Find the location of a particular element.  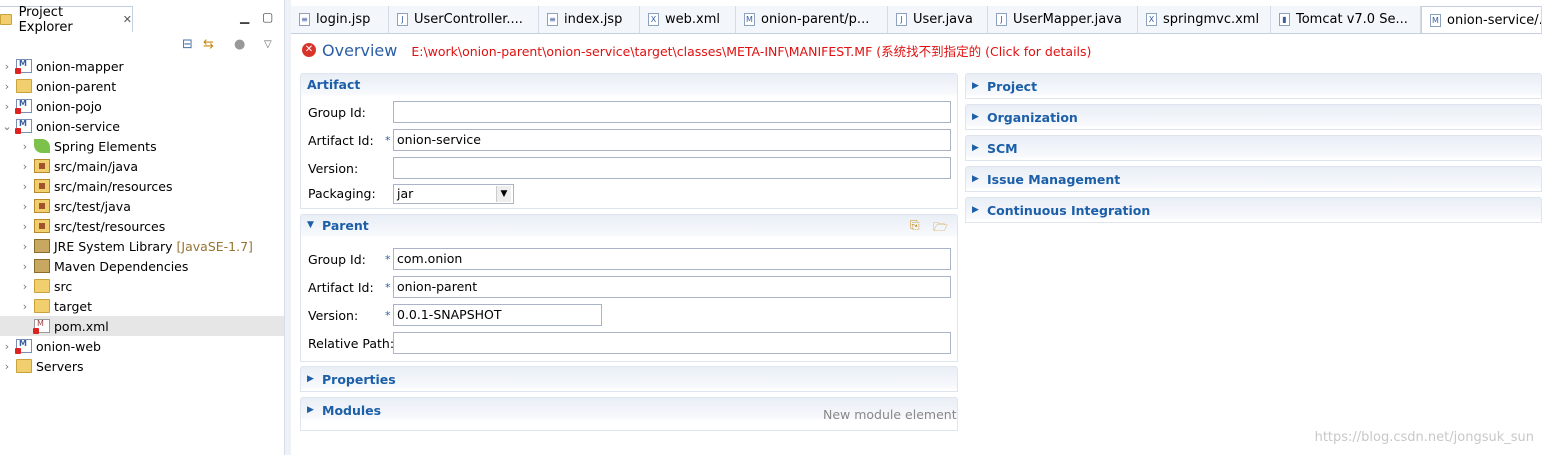

right-section-header: ▶ Continuous Integration is located at coordinates (1253, 210).